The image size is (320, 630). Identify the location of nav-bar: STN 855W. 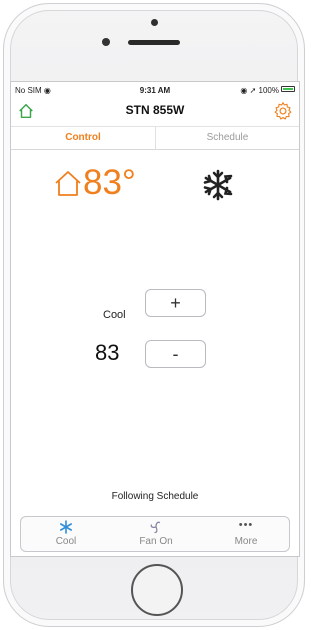
(155, 111).